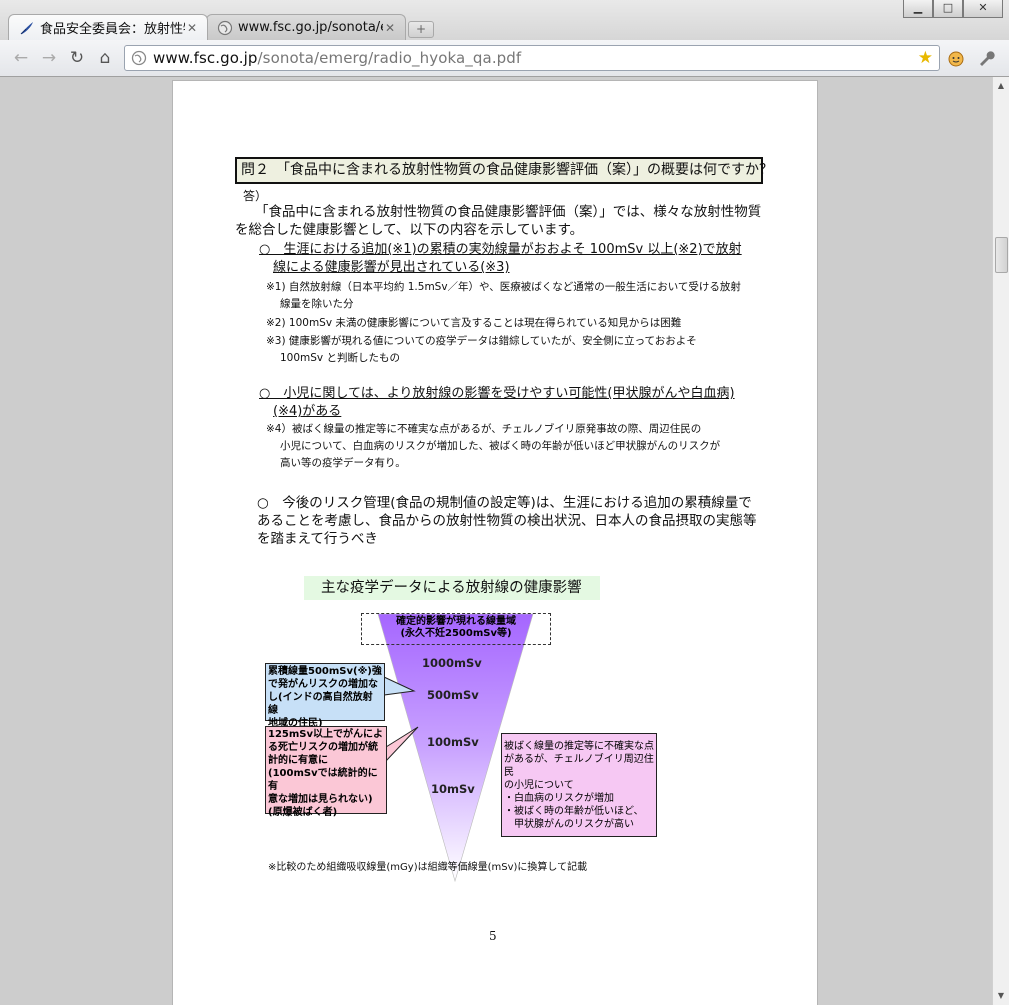  I want to click on tab-label: www.fsc.go.jp/sonota/er, so click(310, 27).